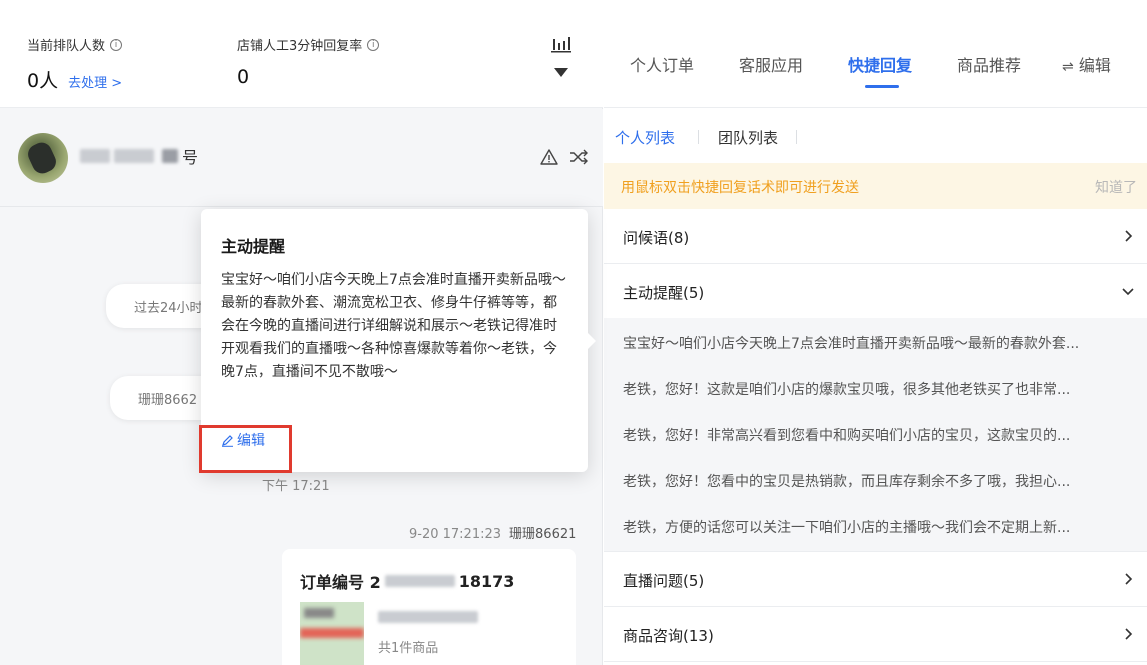 This screenshot has height=665, width=1147. What do you see at coordinates (95, 81) in the screenshot?
I see `handle-queue-link: 去处理 >` at bounding box center [95, 81].